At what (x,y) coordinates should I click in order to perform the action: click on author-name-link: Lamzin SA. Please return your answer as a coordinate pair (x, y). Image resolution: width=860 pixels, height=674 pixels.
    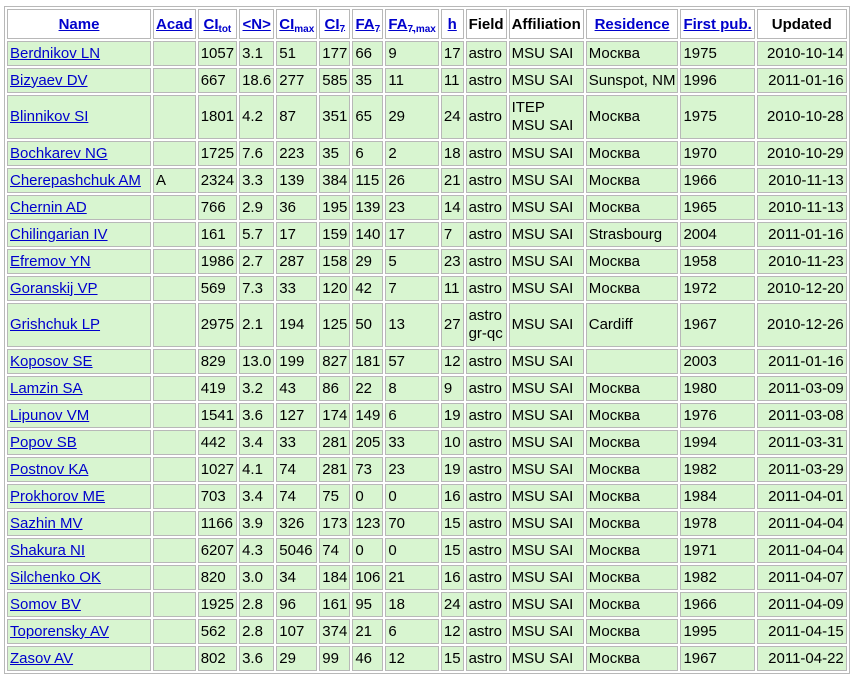
    Looking at the image, I should click on (46, 388).